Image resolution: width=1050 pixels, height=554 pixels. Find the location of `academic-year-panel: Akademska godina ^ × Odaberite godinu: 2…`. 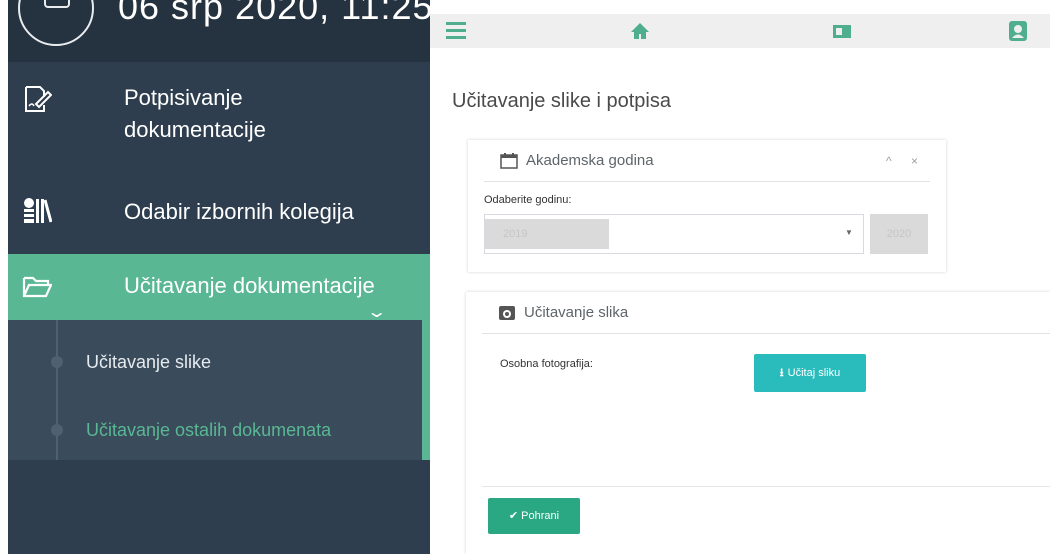

academic-year-panel: Akademska godina ^ × Odaberite godinu: 2… is located at coordinates (707, 206).